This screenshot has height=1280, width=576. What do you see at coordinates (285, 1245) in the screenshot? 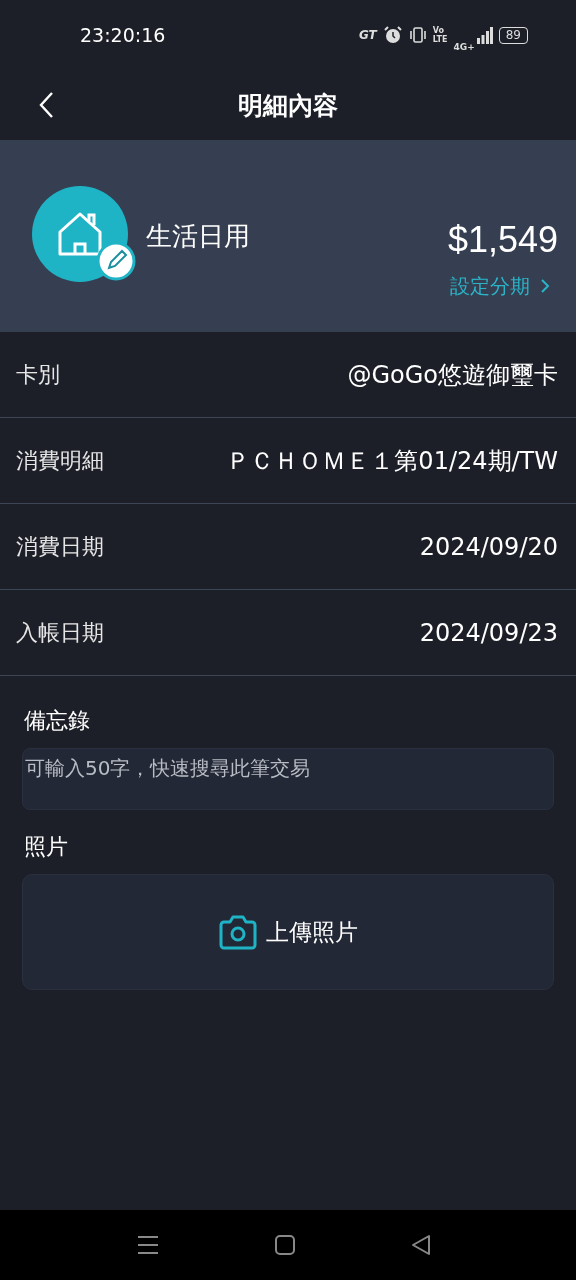
I see `home-square-icon` at bounding box center [285, 1245].